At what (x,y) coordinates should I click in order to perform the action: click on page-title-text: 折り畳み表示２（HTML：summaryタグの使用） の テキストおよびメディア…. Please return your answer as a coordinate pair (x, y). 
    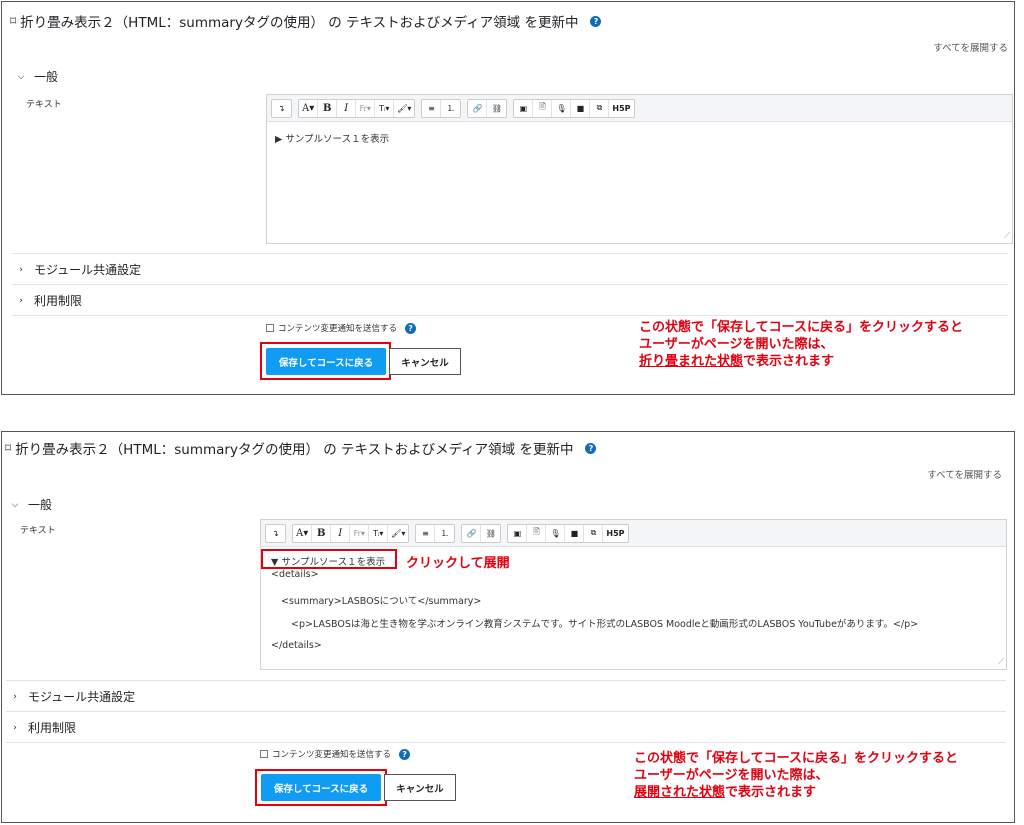
    Looking at the image, I should click on (299, 23).